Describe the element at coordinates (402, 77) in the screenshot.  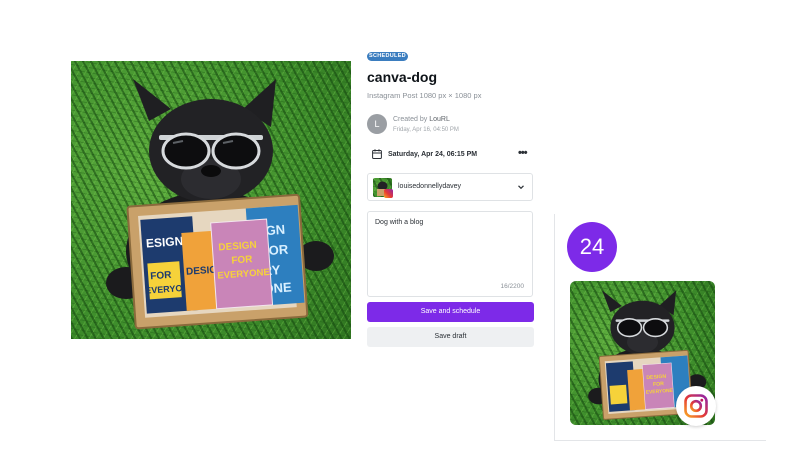
I see `post-title: canva-dog` at that location.